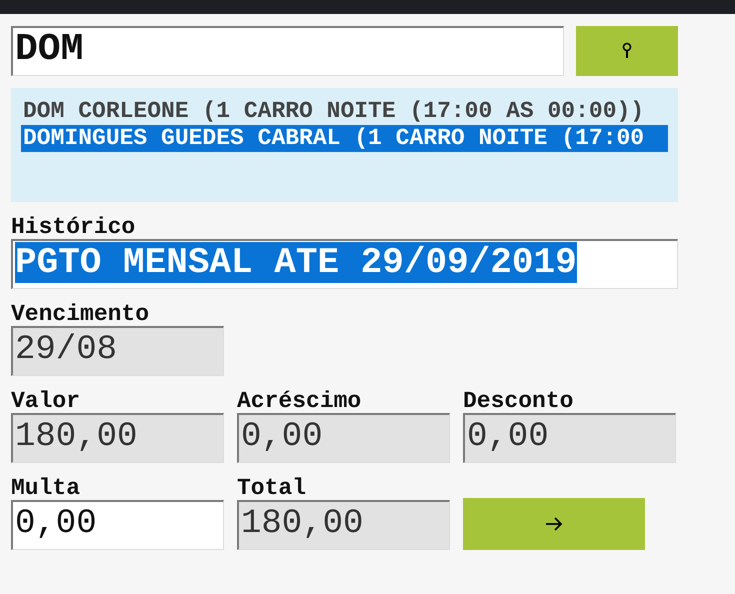  I want to click on field-label: Multa, so click(46, 488).